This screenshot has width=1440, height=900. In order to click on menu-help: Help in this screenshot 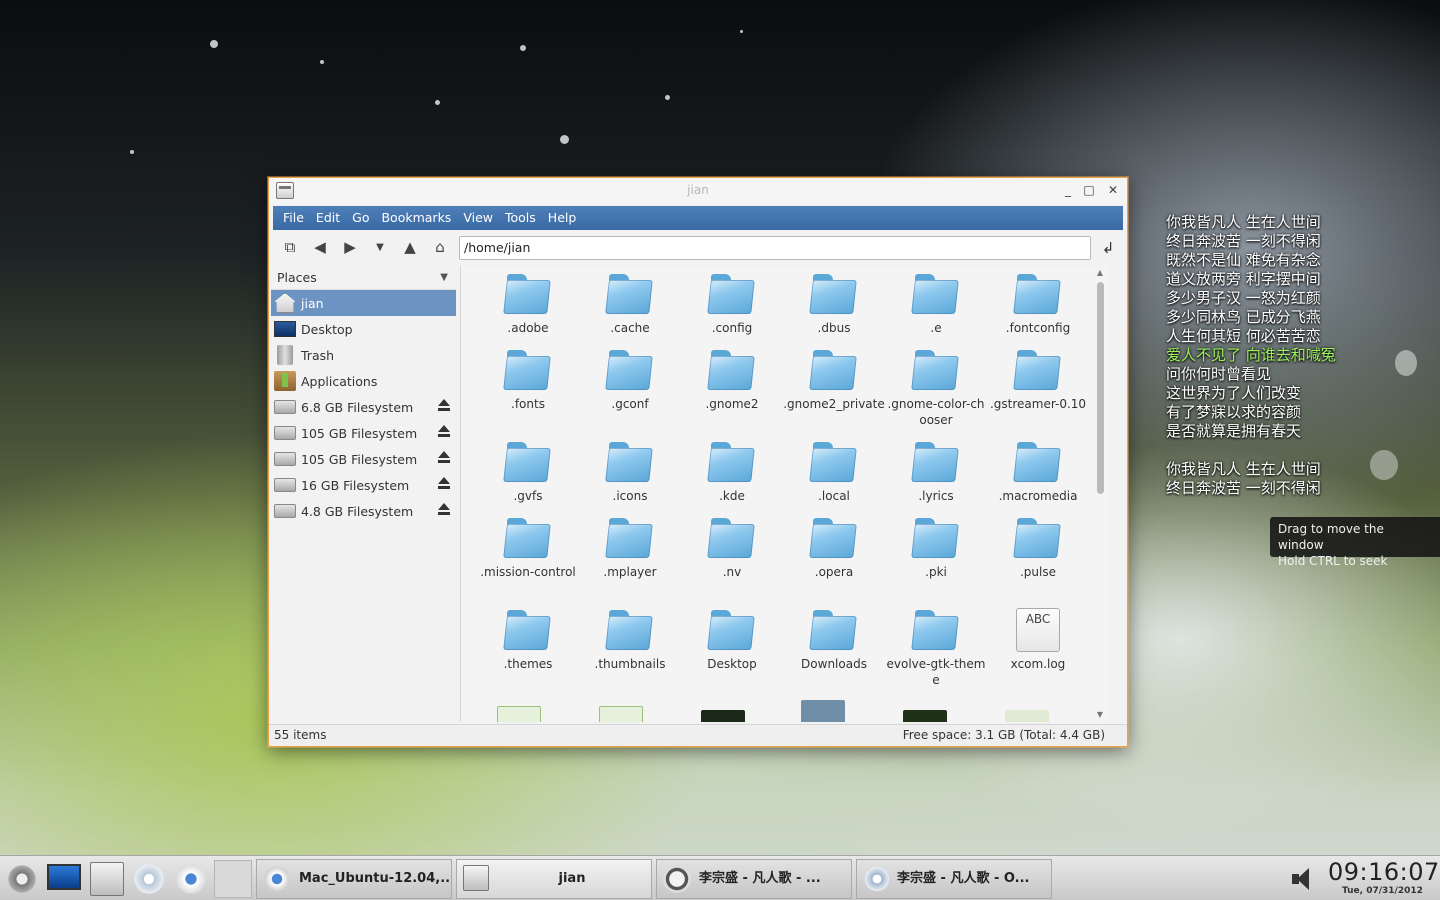, I will do `click(562, 218)`.